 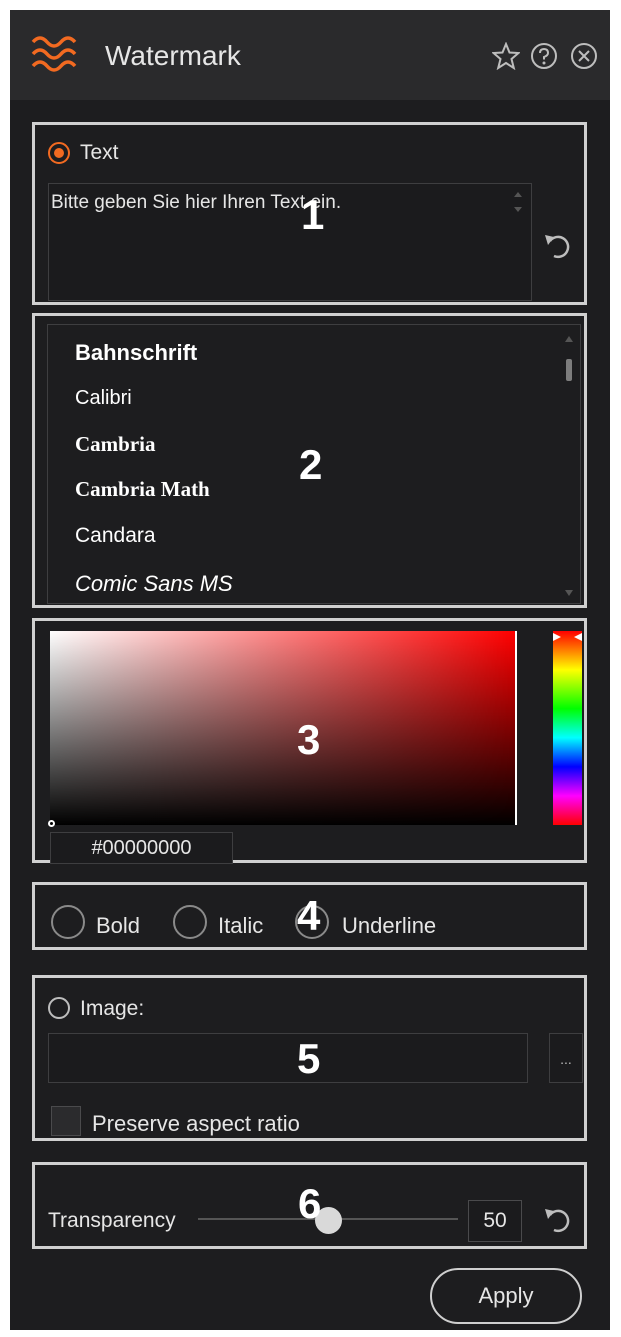 I want to click on hue-handle-icon, so click(x=567, y=637).